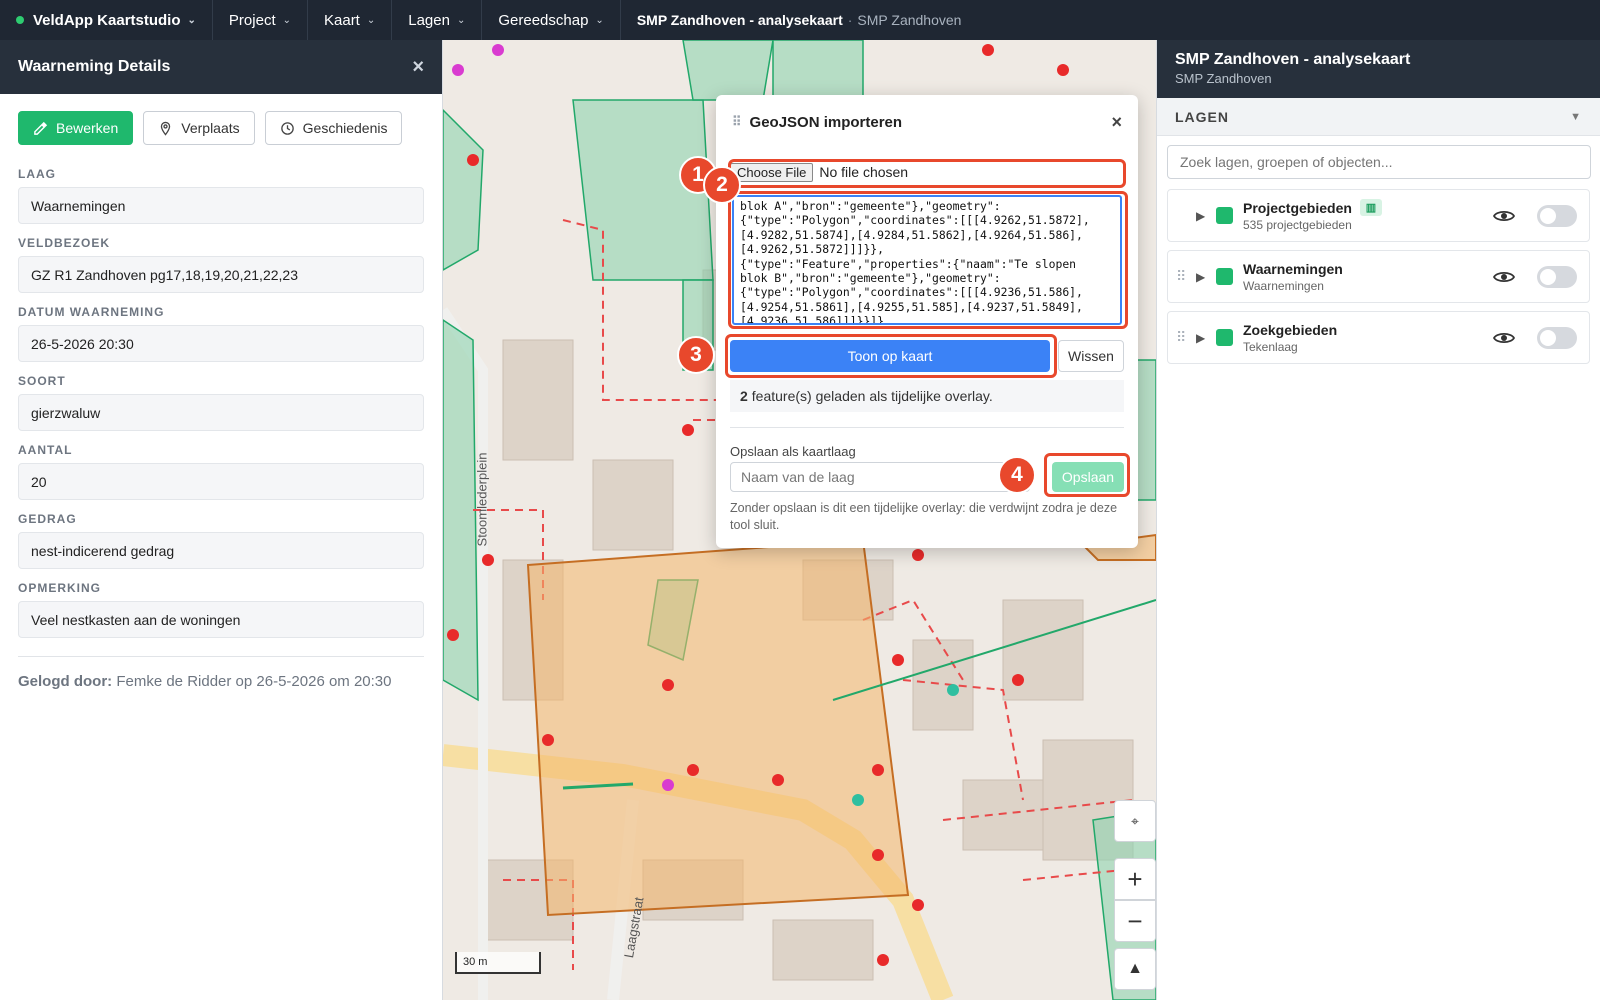 Image resolution: width=1600 pixels, height=1000 pixels. What do you see at coordinates (1290, 329) in the screenshot?
I see `layer-name: Zoekgebieden` at bounding box center [1290, 329].